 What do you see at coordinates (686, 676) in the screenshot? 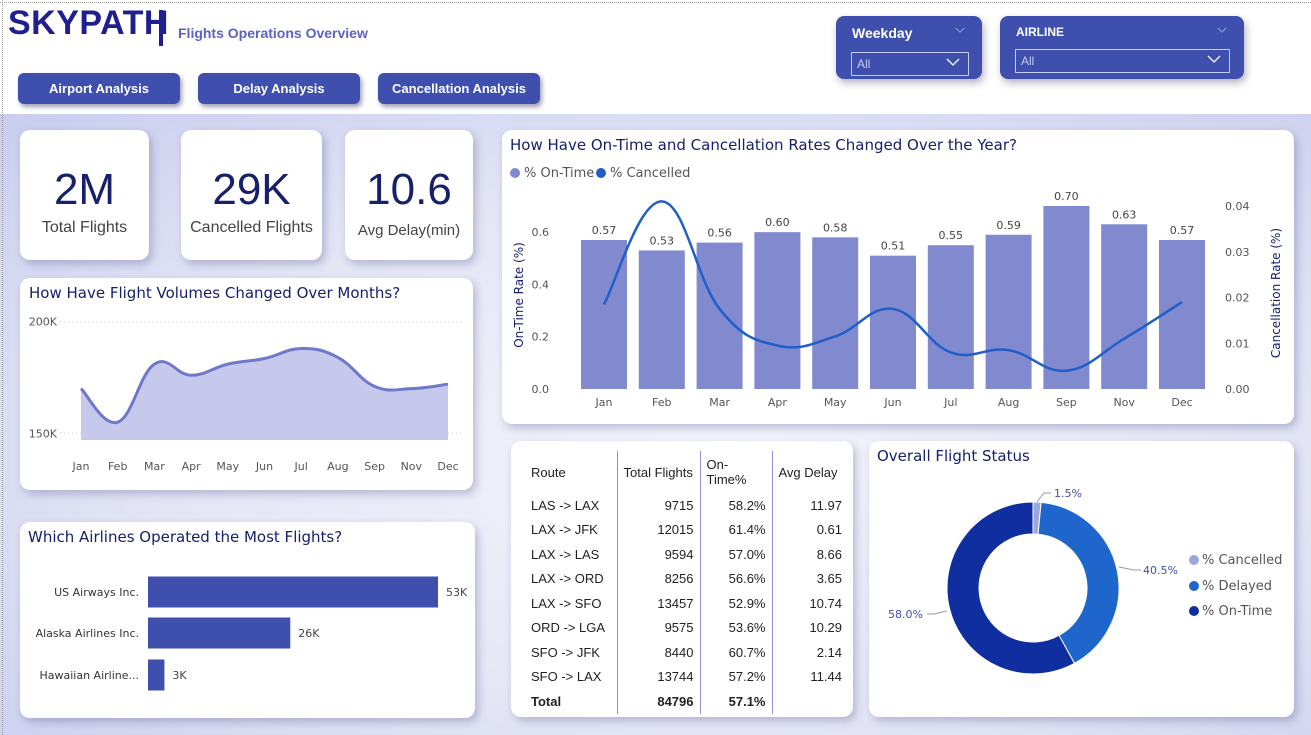
I see `table-row: SFO -> LAX 13744 57.2% 11.44` at bounding box center [686, 676].